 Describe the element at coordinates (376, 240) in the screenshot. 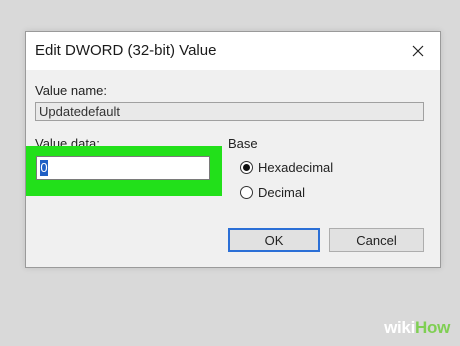

I see `cancel-button: Cancel` at that location.